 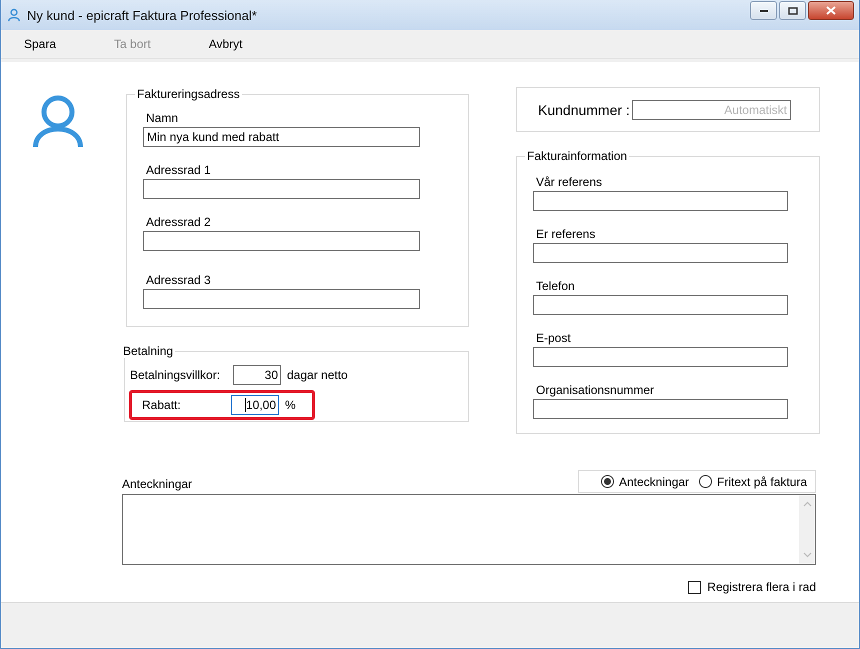 What do you see at coordinates (148, 351) in the screenshot?
I see `group-title: Betalning` at bounding box center [148, 351].